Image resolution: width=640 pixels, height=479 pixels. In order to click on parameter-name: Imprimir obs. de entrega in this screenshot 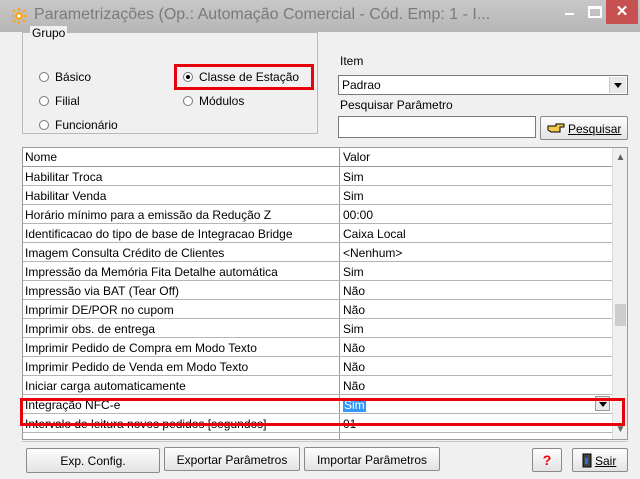, I will do `click(90, 329)`.